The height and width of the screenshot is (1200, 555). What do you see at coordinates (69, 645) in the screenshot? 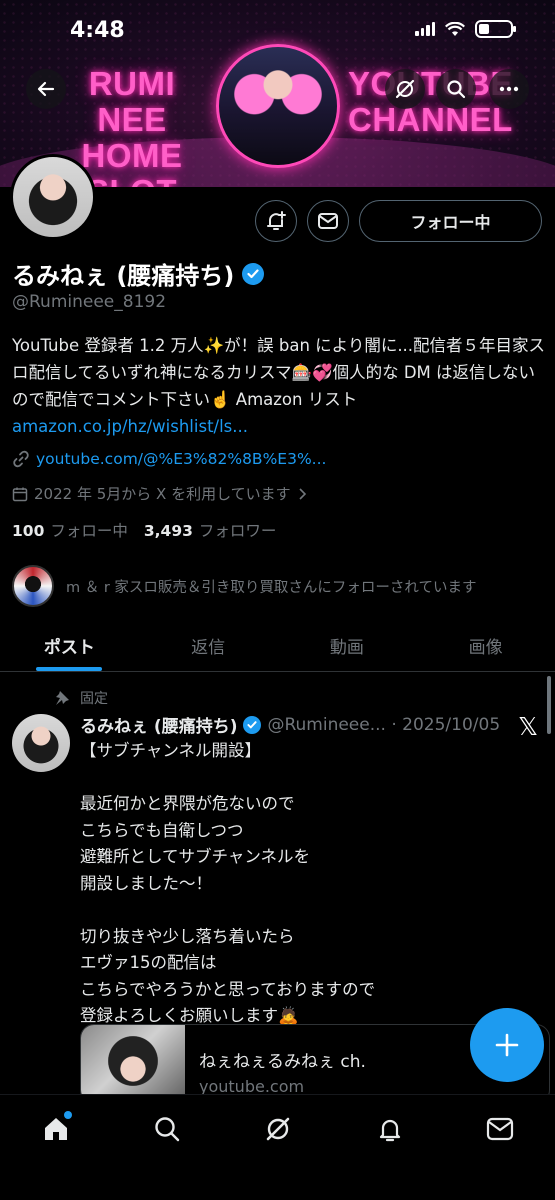
I see `tab-posts: ポスト` at bounding box center [69, 645].